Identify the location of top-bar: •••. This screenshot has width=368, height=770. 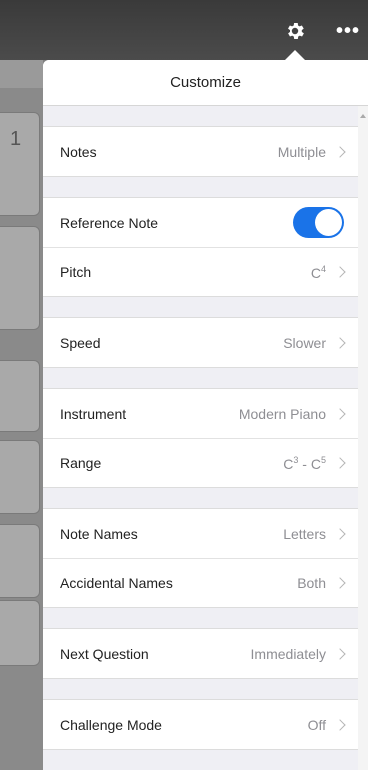
(184, 30).